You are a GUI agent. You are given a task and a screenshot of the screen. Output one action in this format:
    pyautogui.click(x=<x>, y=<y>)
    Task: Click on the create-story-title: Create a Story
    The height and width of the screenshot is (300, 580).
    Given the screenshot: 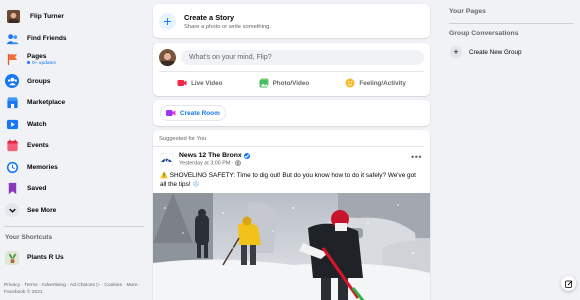 What is the action you would take?
    pyautogui.click(x=209, y=17)
    